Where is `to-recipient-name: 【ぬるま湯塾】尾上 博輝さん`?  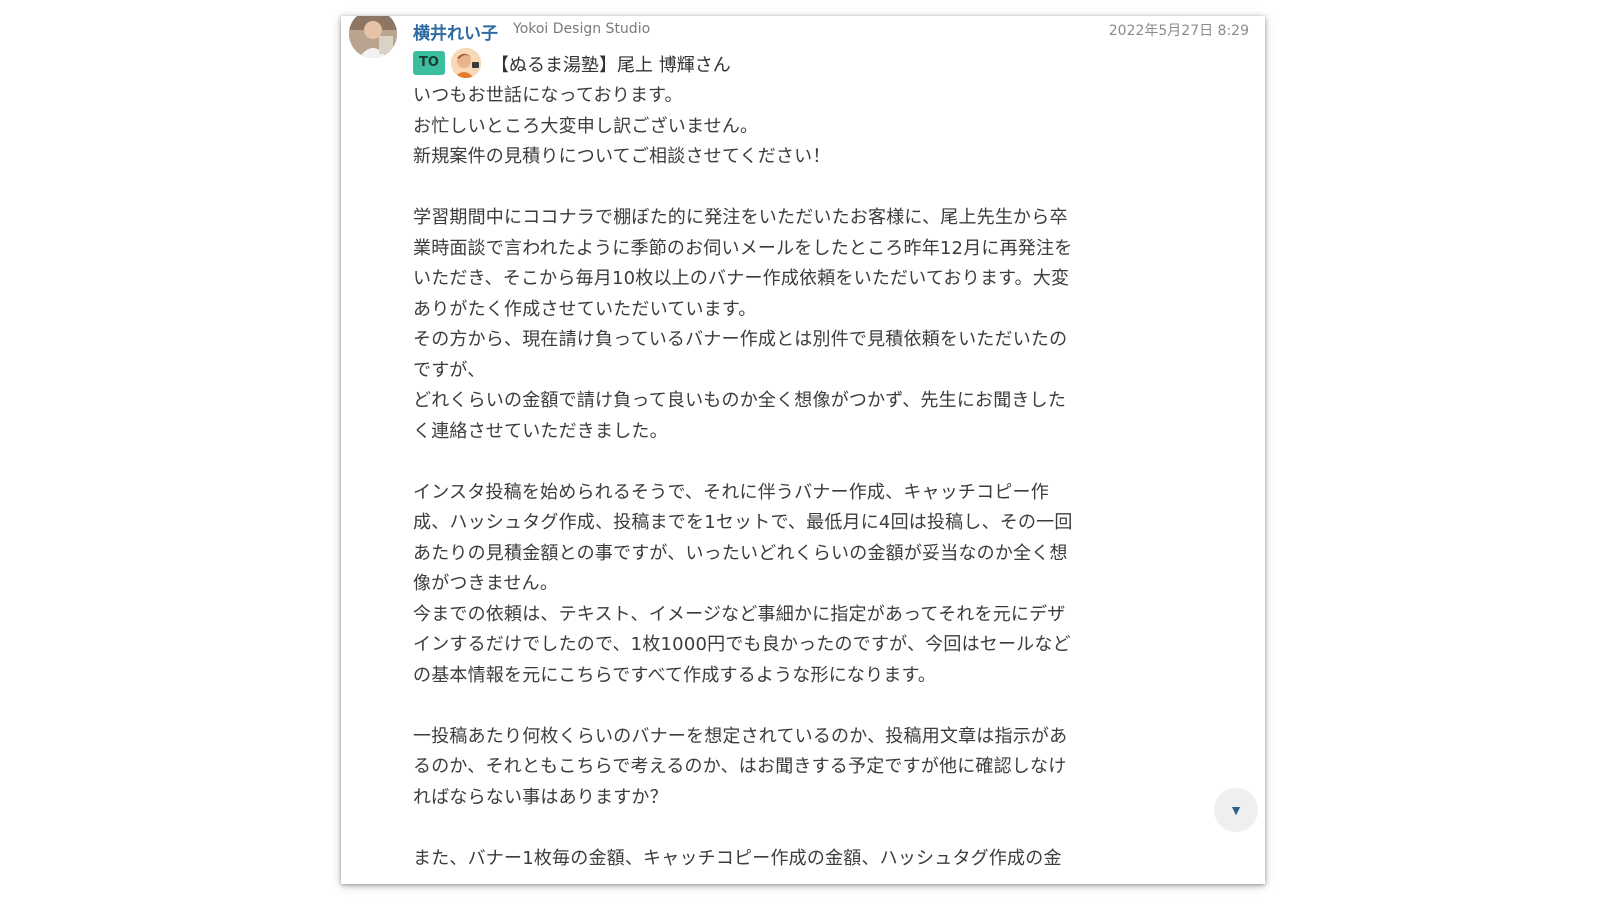 to-recipient-name: 【ぬるま湯塾】尾上 博輝さん is located at coordinates (611, 64).